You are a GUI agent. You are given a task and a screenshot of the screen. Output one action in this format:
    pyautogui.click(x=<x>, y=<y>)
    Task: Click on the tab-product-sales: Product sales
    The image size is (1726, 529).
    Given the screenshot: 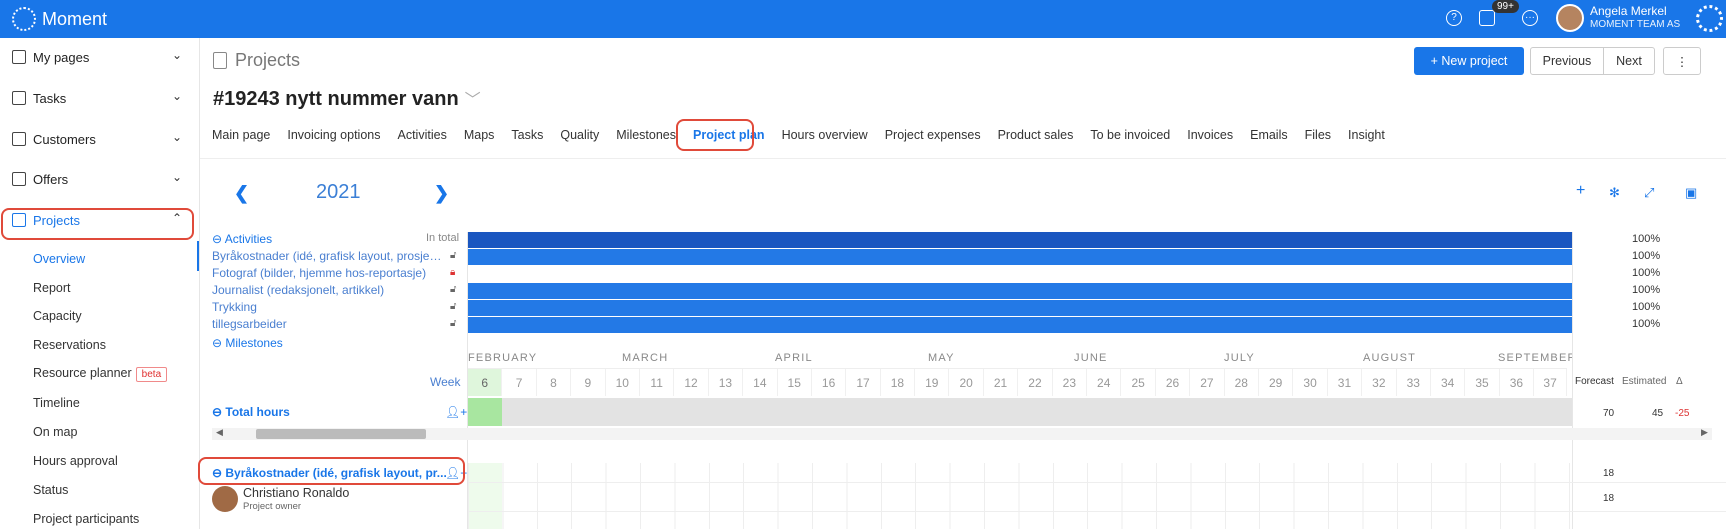 What is the action you would take?
    pyautogui.click(x=1036, y=135)
    